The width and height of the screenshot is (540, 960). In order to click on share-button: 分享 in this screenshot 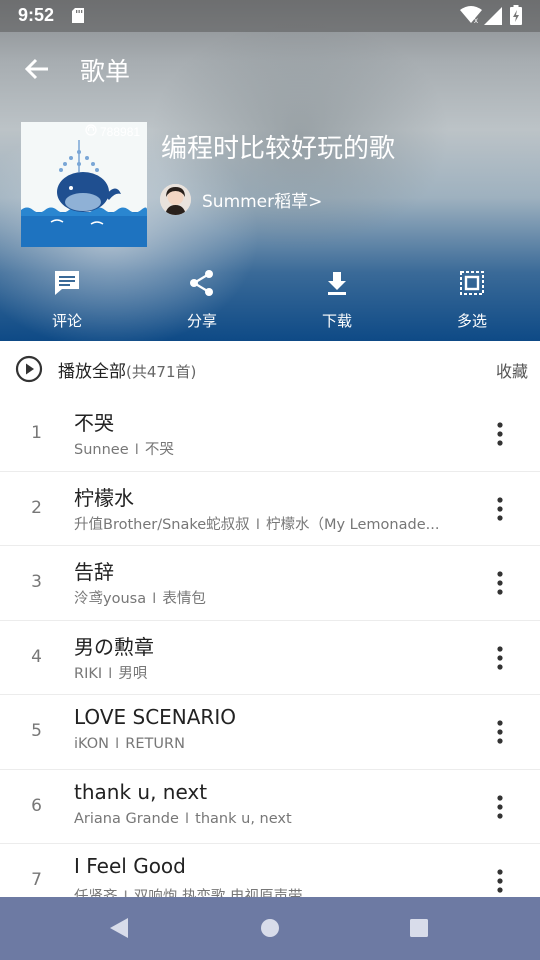, I will do `click(202, 301)`.